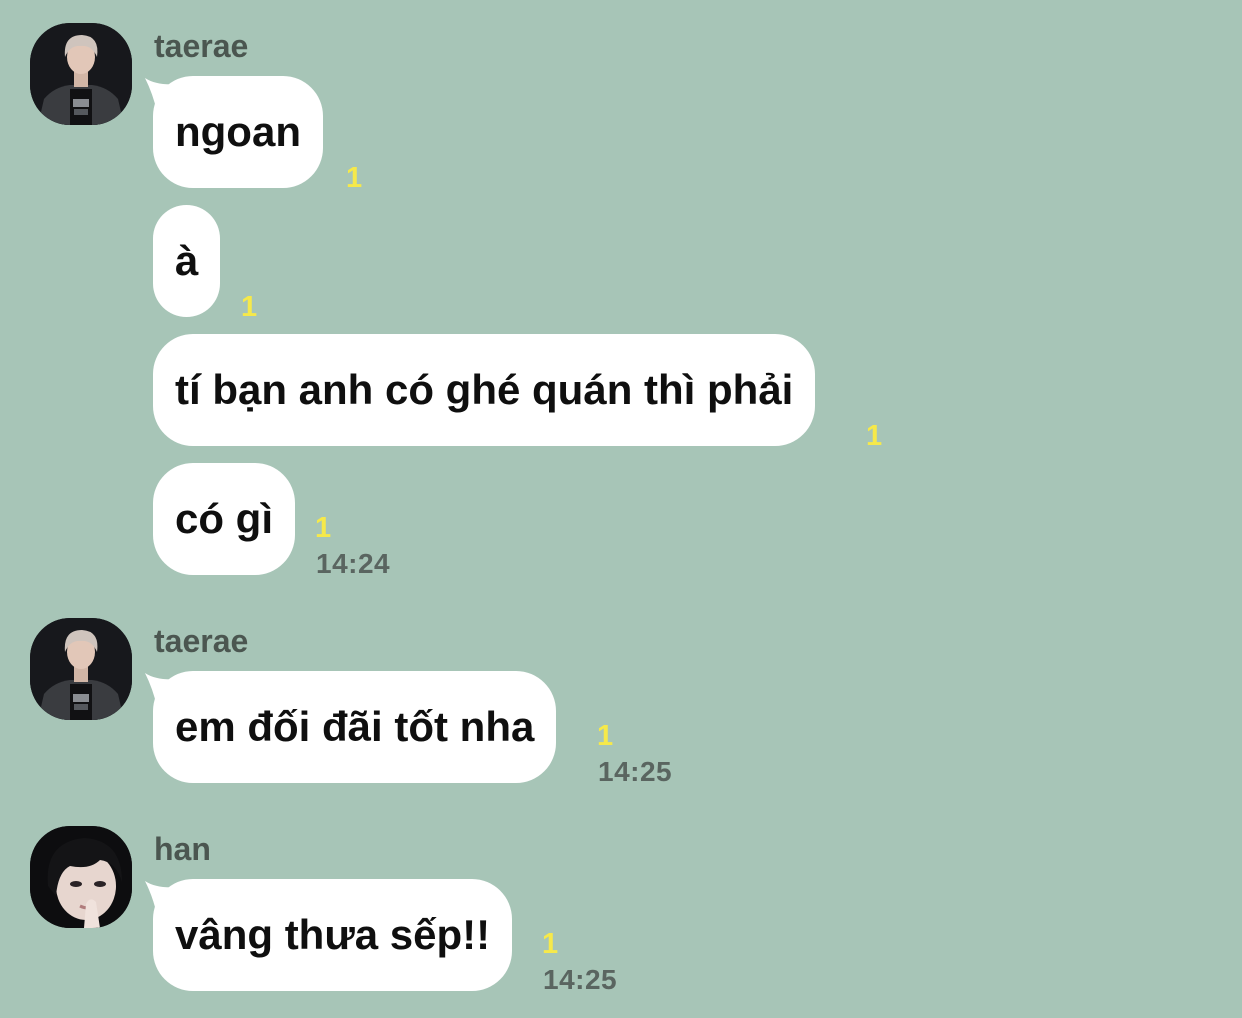 This screenshot has height=1018, width=1242. I want to click on message-bubble: à, so click(187, 261).